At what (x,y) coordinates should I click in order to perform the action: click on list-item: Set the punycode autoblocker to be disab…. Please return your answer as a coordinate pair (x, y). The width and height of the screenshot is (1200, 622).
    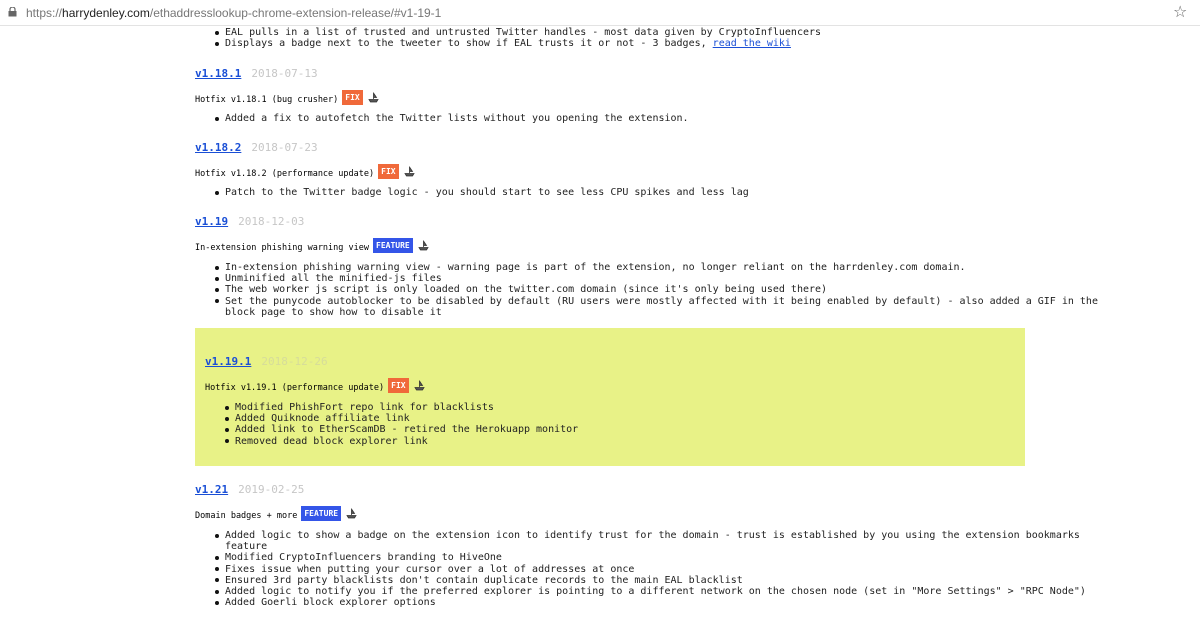
    Looking at the image, I should click on (646, 301).